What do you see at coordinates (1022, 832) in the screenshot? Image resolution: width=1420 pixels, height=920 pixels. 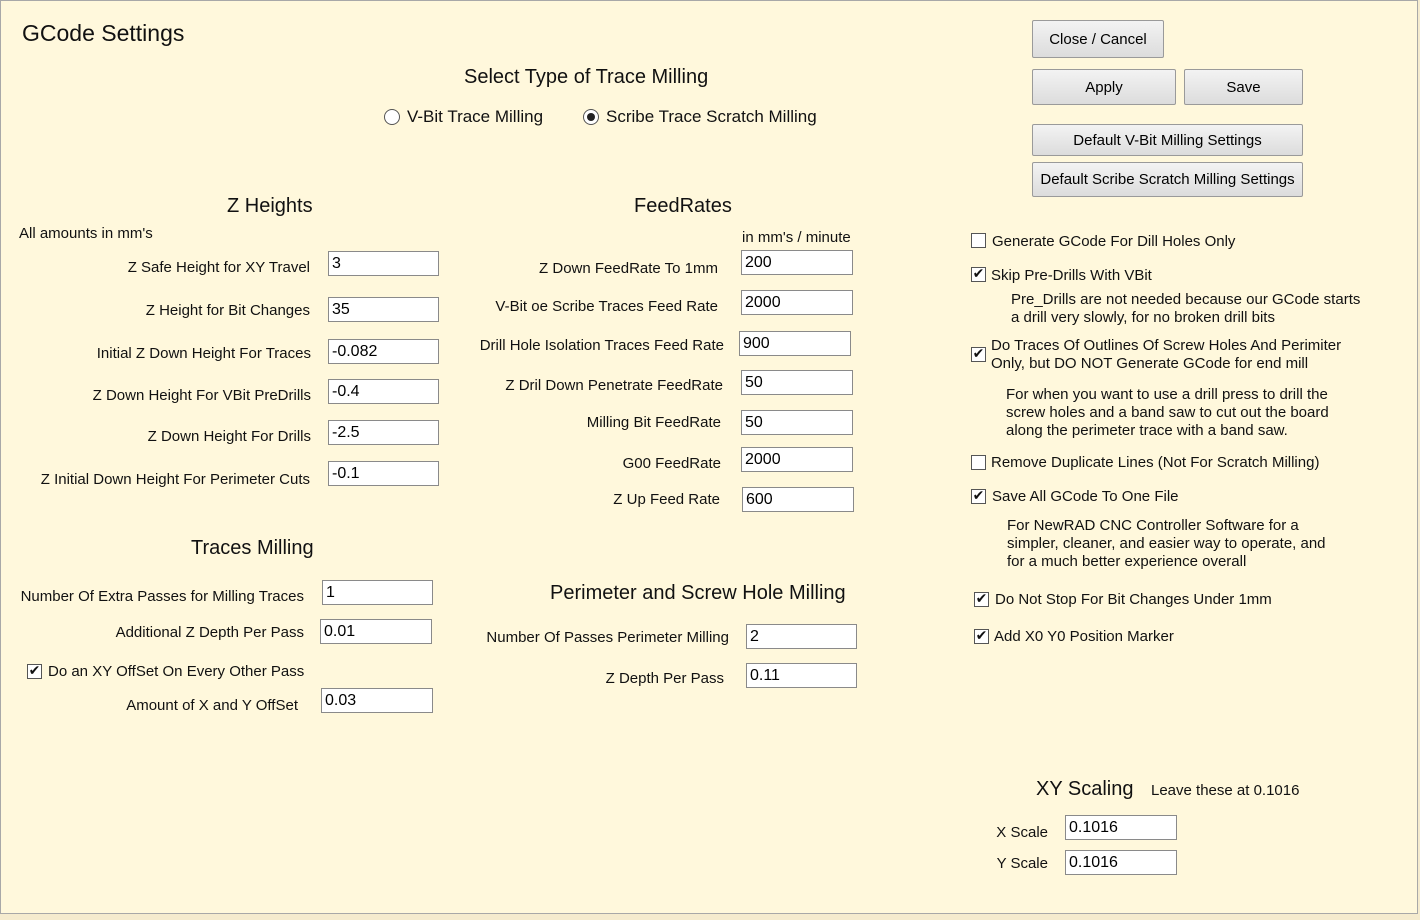 I see `x-scale-label: X Scale` at bounding box center [1022, 832].